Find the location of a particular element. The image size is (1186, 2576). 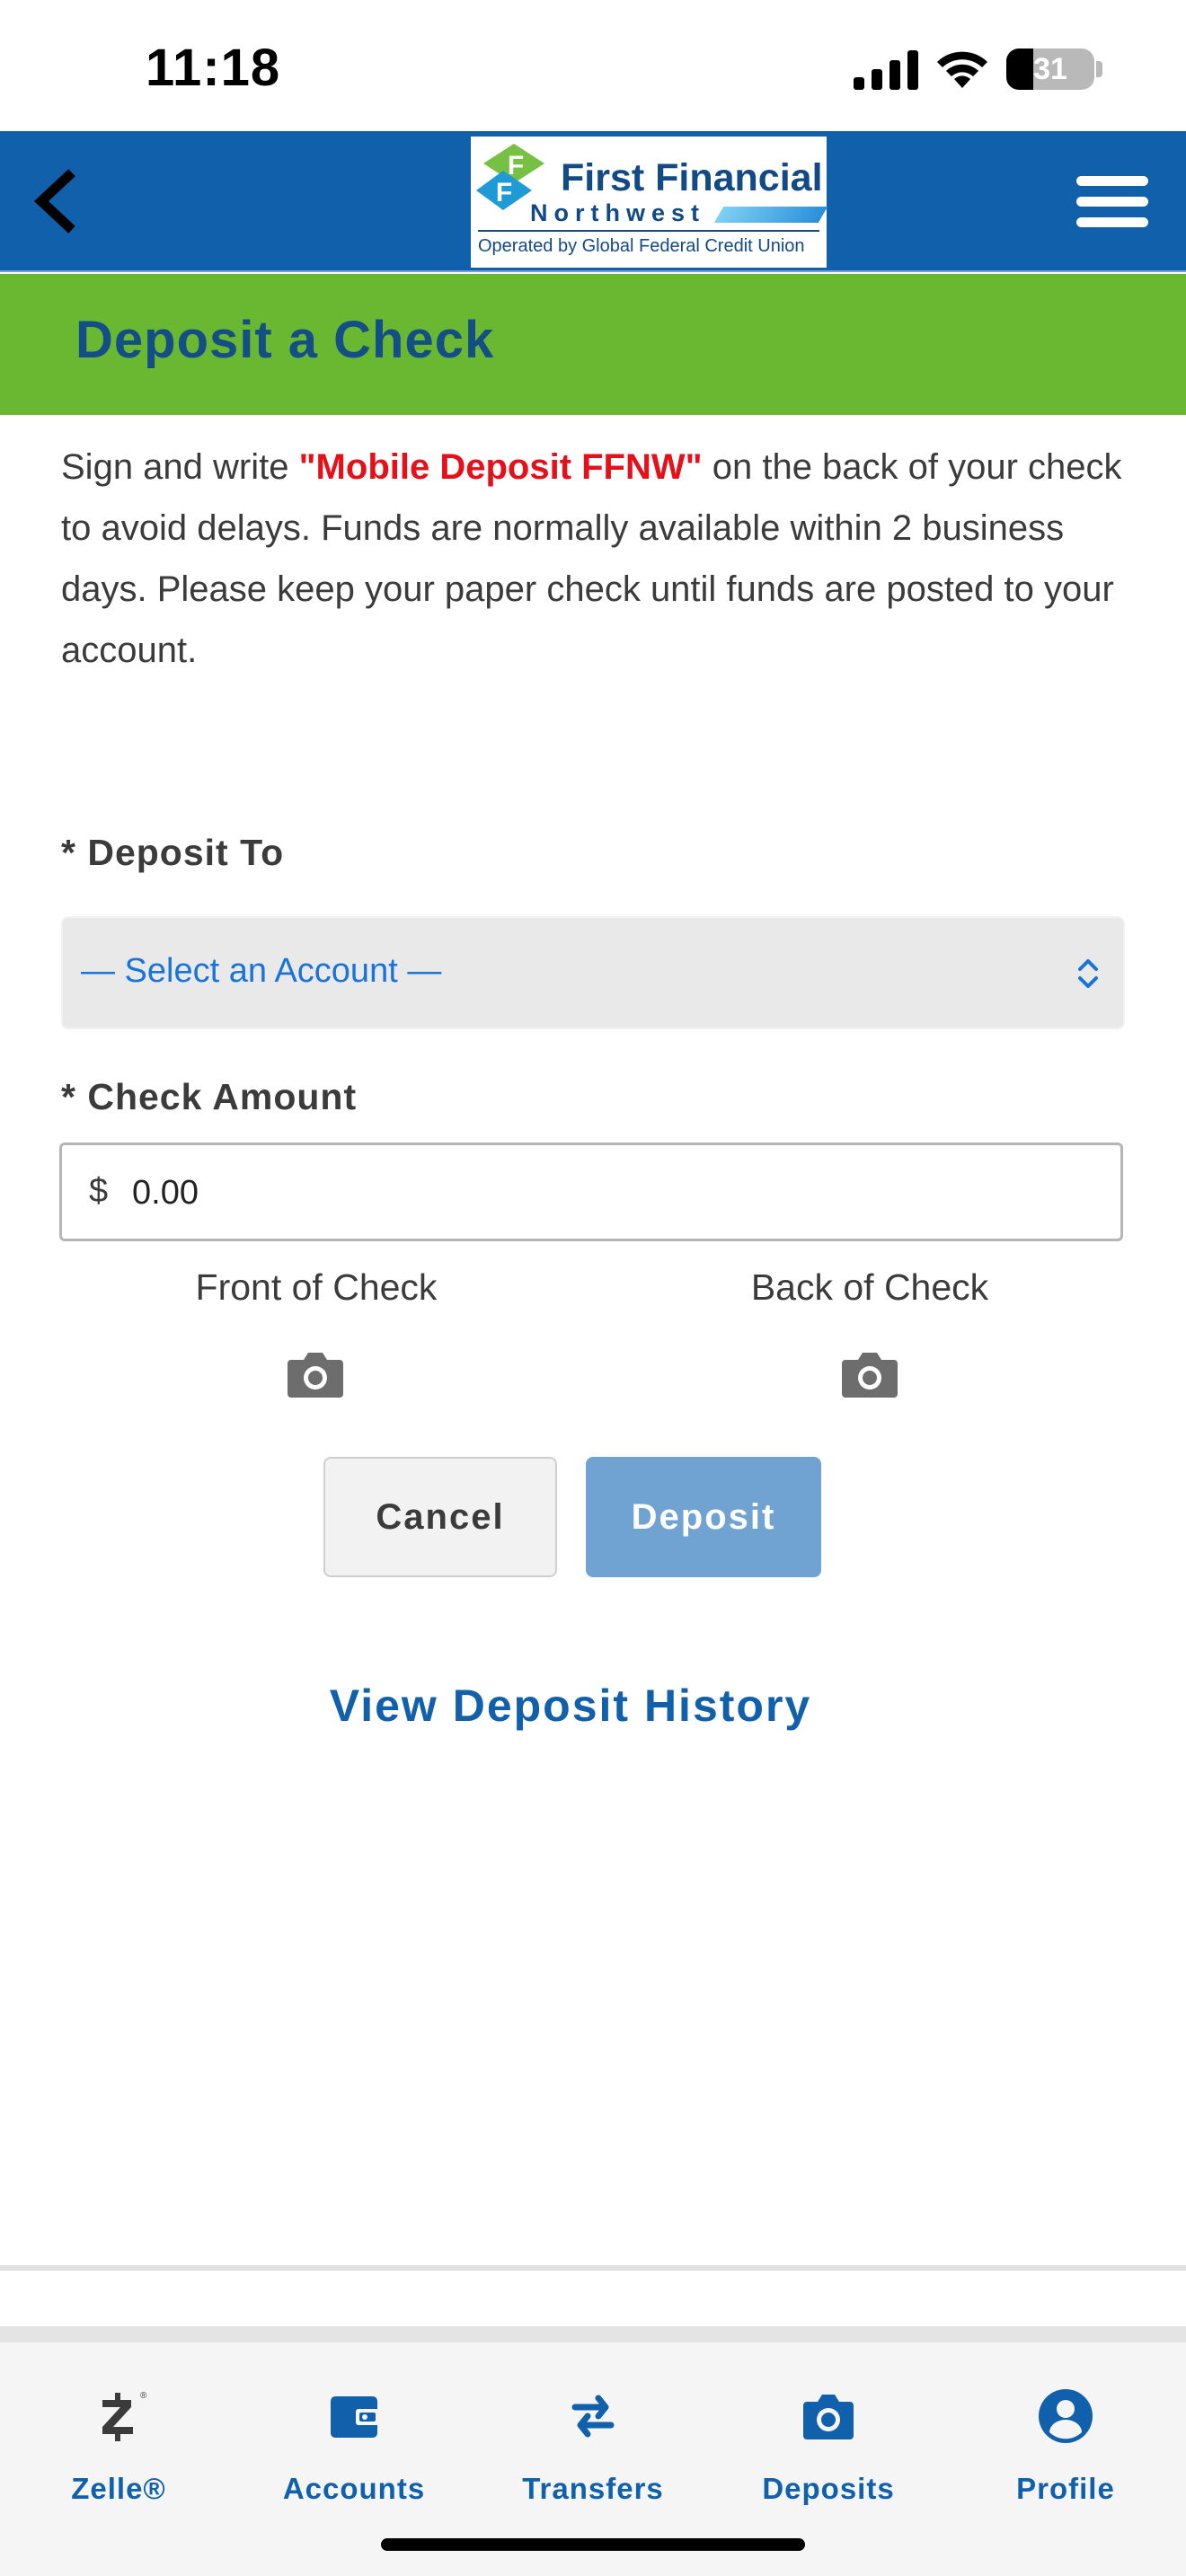

back-button is located at coordinates (56, 201).